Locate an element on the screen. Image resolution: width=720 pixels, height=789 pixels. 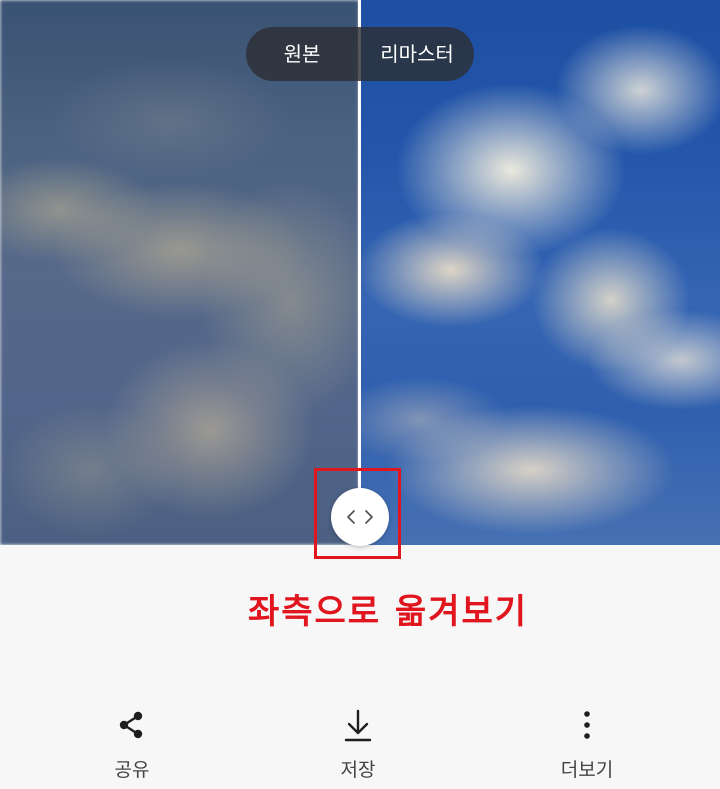
more-button: 더보기 is located at coordinates (587, 747).